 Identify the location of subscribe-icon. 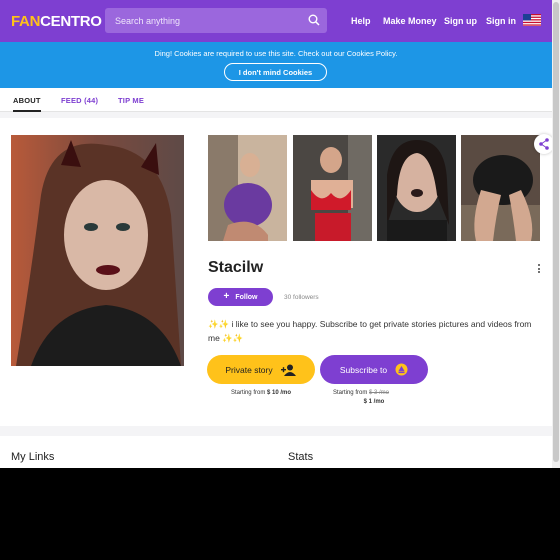
(401, 369).